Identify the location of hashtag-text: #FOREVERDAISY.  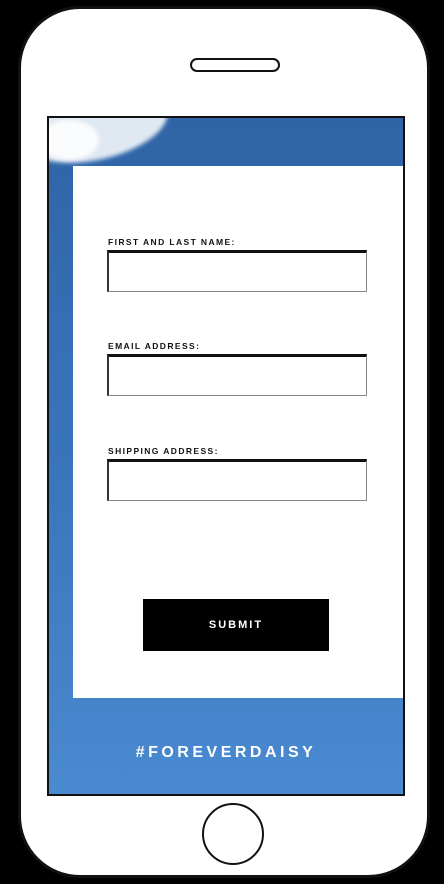
(226, 752).